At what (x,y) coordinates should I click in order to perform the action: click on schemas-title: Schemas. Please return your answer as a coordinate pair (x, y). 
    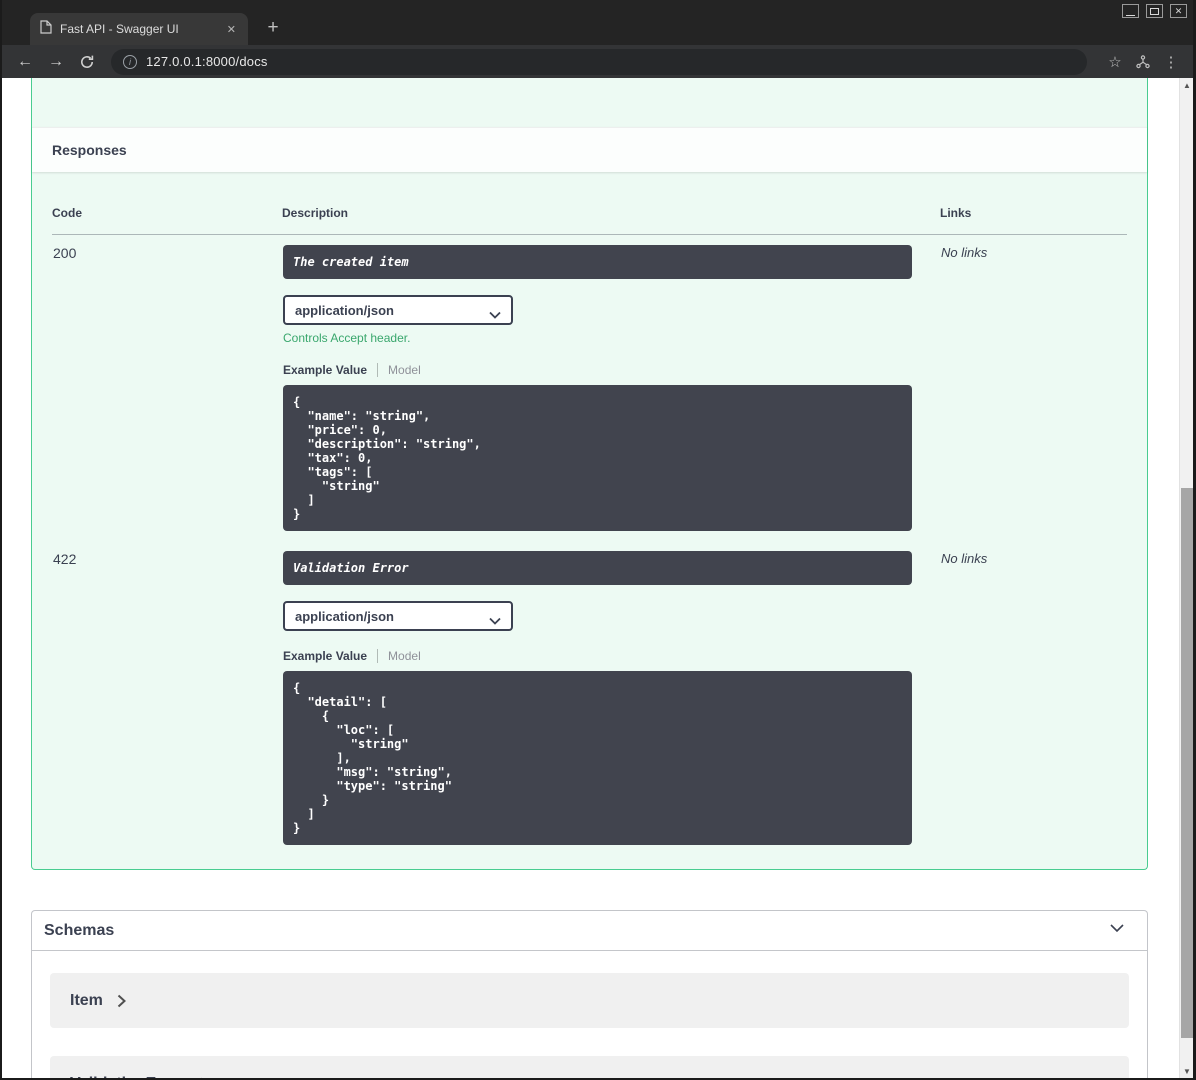
    Looking at the image, I should click on (79, 930).